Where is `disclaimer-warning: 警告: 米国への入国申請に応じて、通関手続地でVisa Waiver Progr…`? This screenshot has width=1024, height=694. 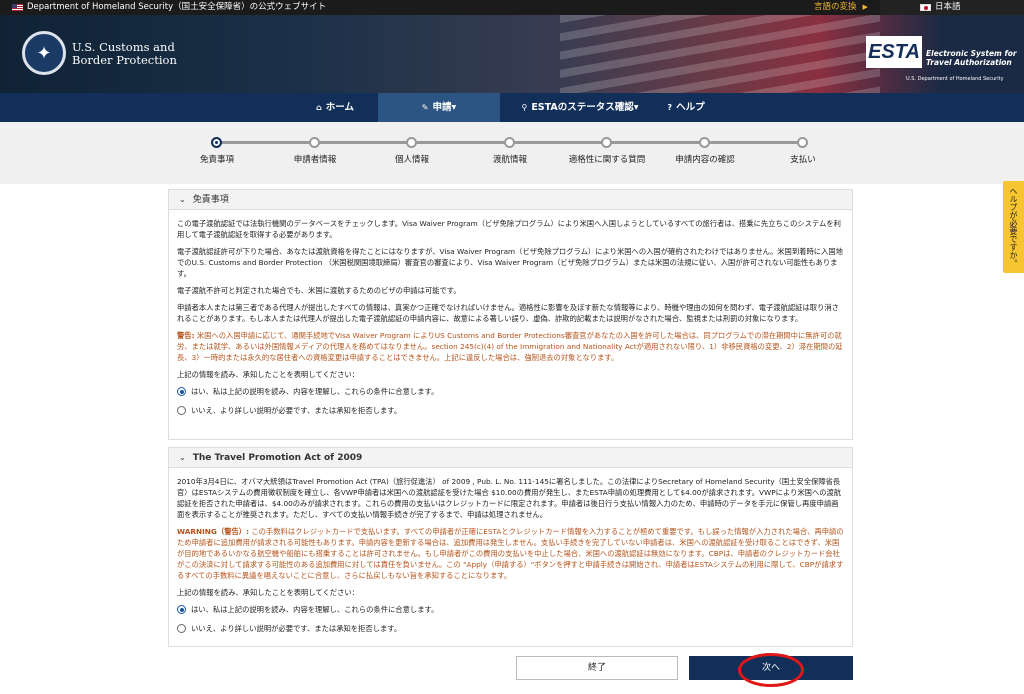
disclaimer-warning: 警告: 米国への入国申請に応じて、通関手続地でVisa Waiver Progr… is located at coordinates (510, 346).